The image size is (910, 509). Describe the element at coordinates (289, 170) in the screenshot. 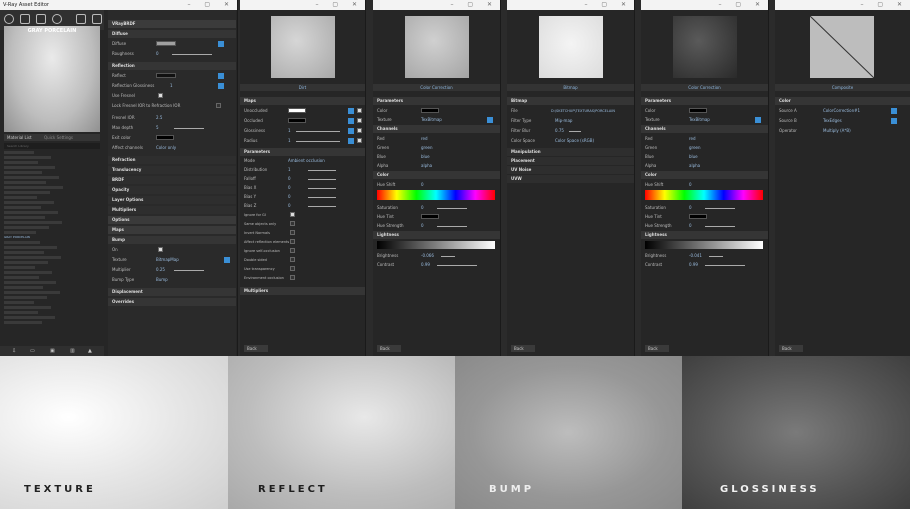

I see `dirt-param-value: 1` at that location.